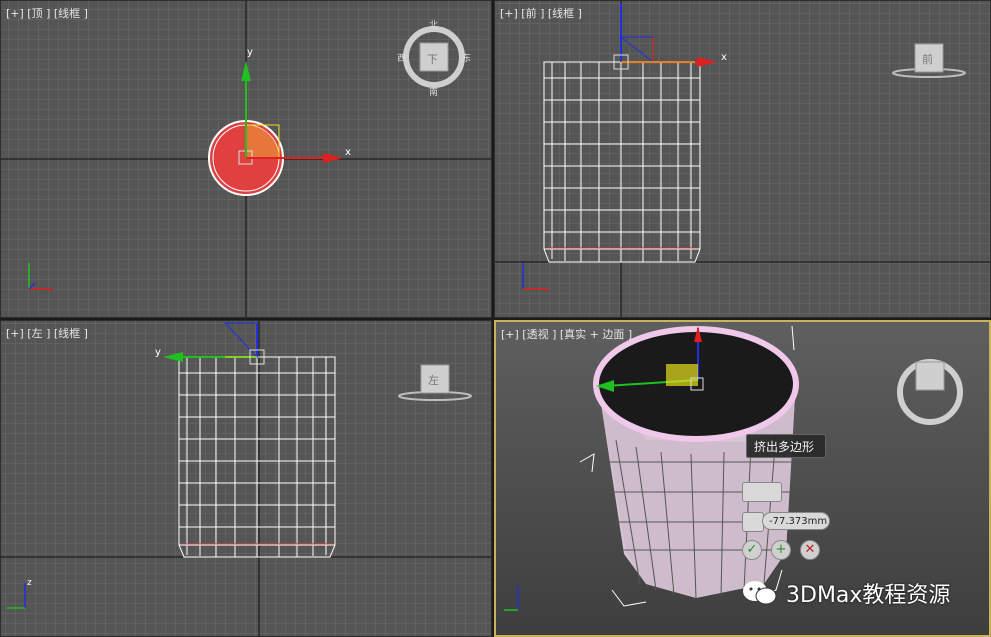 The image size is (991, 637). I want to click on svg-text: 左, so click(433, 380).